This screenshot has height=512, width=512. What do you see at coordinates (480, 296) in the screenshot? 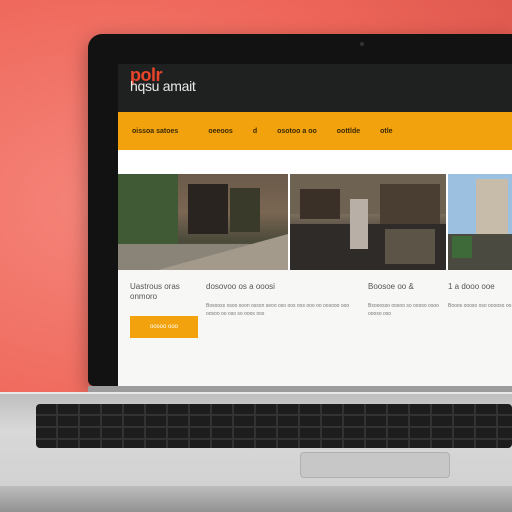
I see `content-column-4: 1 a dooo ooe Booos oooso oso ooooso oo` at bounding box center [480, 296].